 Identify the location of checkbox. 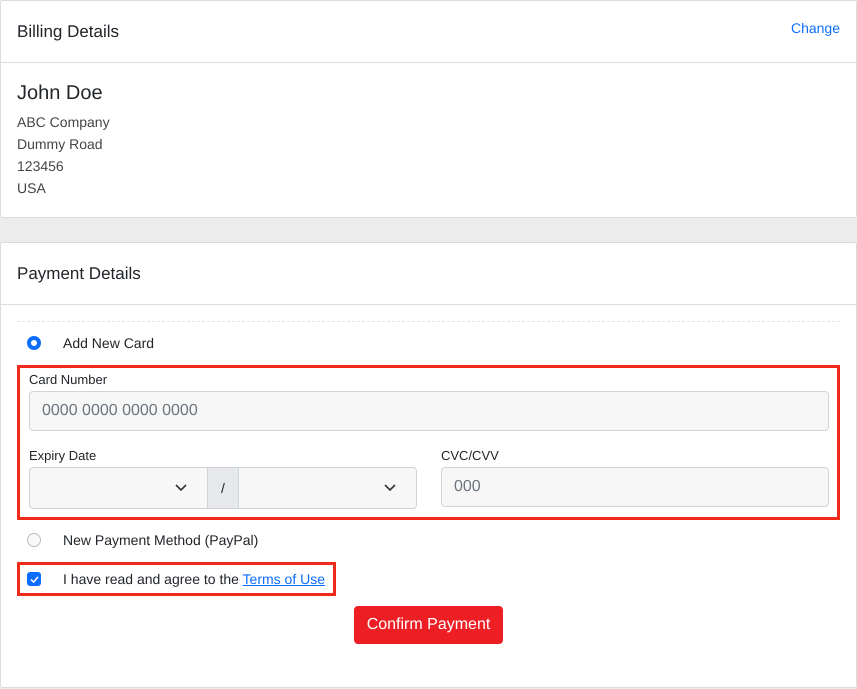
(34, 579).